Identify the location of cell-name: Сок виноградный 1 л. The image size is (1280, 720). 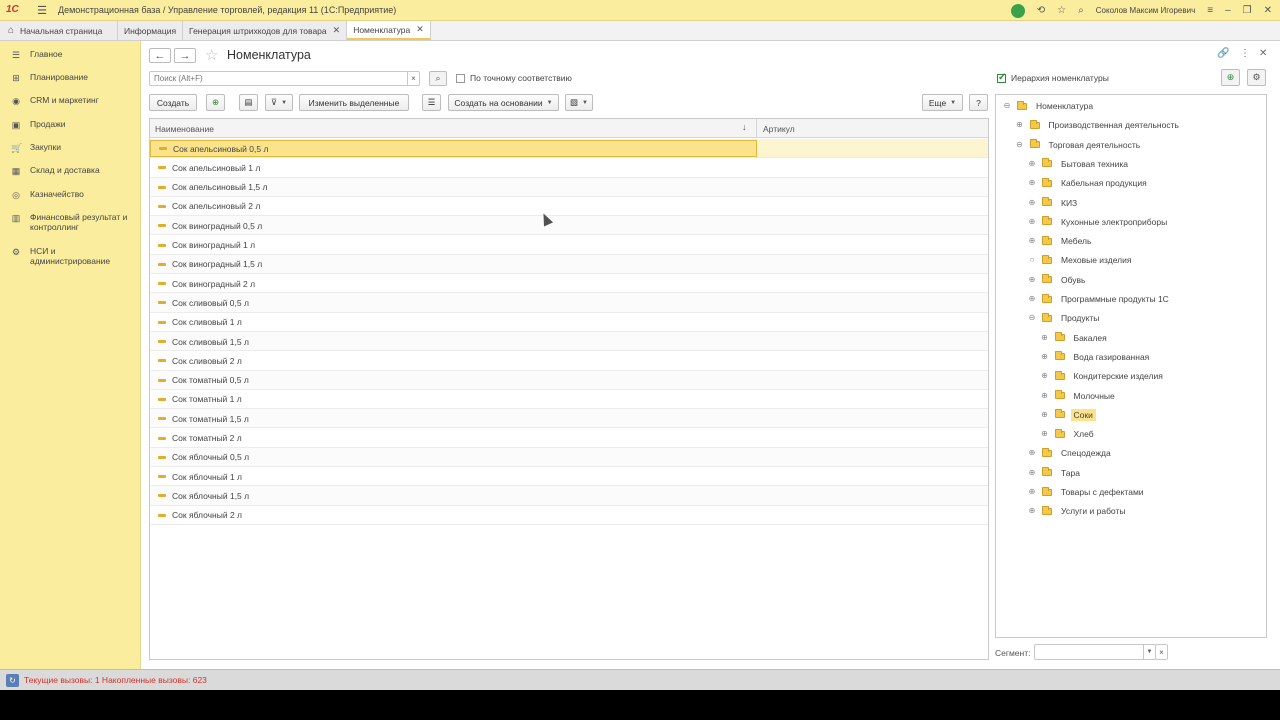
(453, 245).